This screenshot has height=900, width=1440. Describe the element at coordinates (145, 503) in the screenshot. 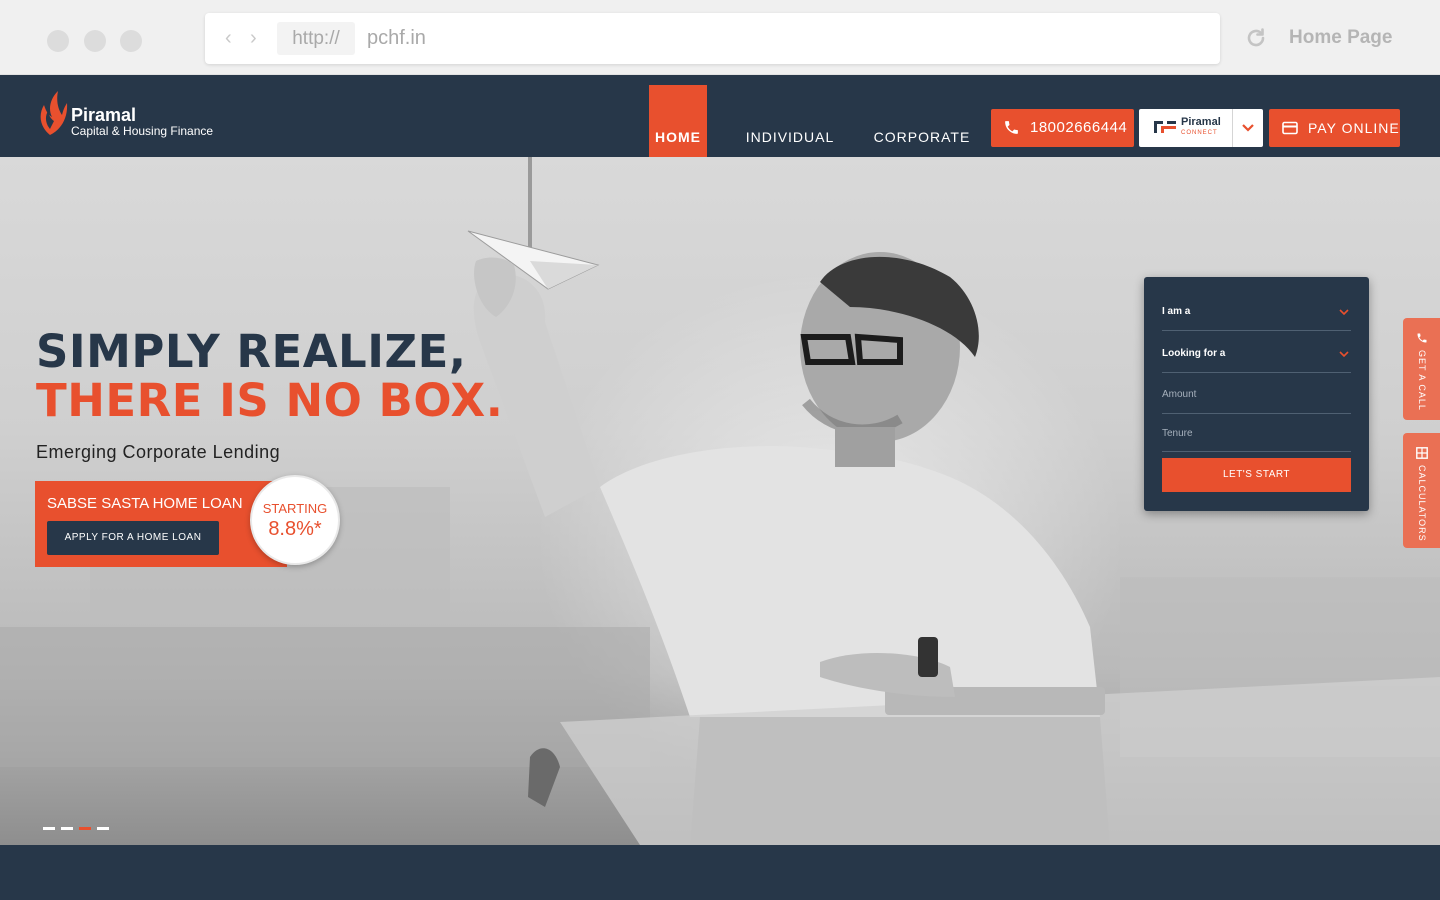

I see `promo-title: SABSE SASTA HOME LOAN` at that location.